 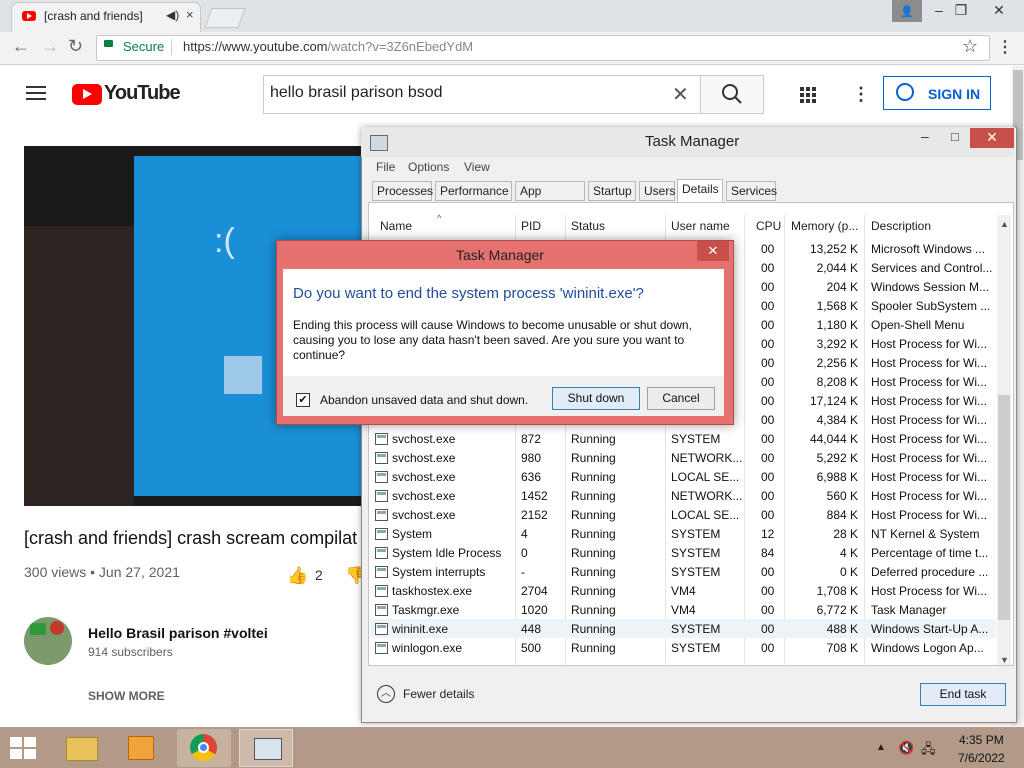 What do you see at coordinates (75, 46) in the screenshot?
I see `reload-button: ↻` at bounding box center [75, 46].